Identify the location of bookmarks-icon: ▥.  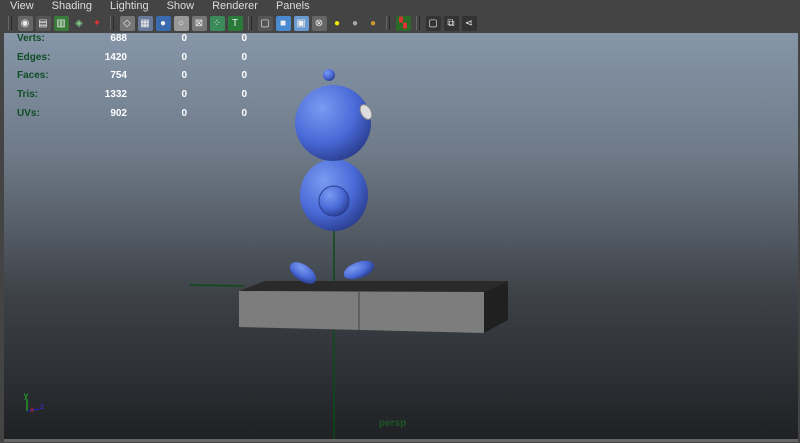
(61, 23).